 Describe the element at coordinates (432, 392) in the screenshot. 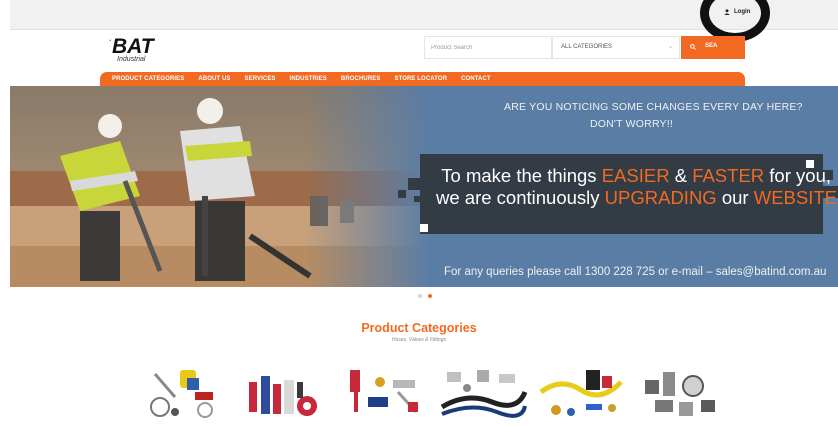

I see `category-thumbnails` at that location.